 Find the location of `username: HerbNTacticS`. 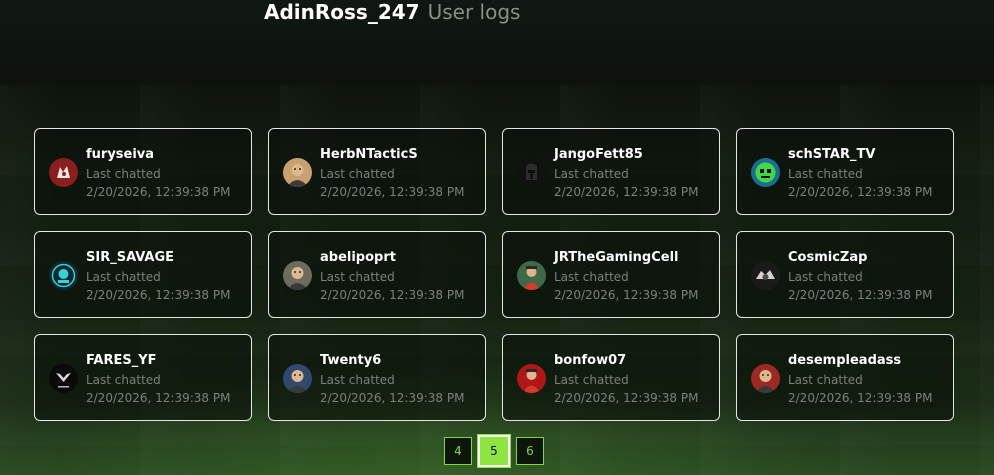

username: HerbNTacticS is located at coordinates (369, 154).